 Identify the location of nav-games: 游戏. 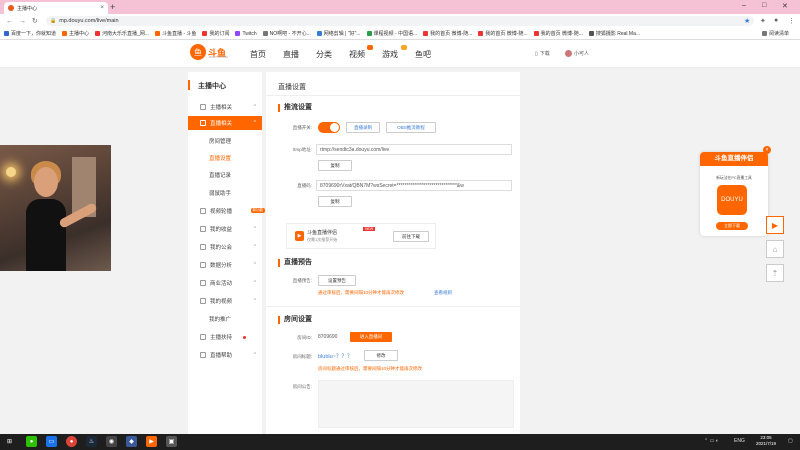
(390, 54).